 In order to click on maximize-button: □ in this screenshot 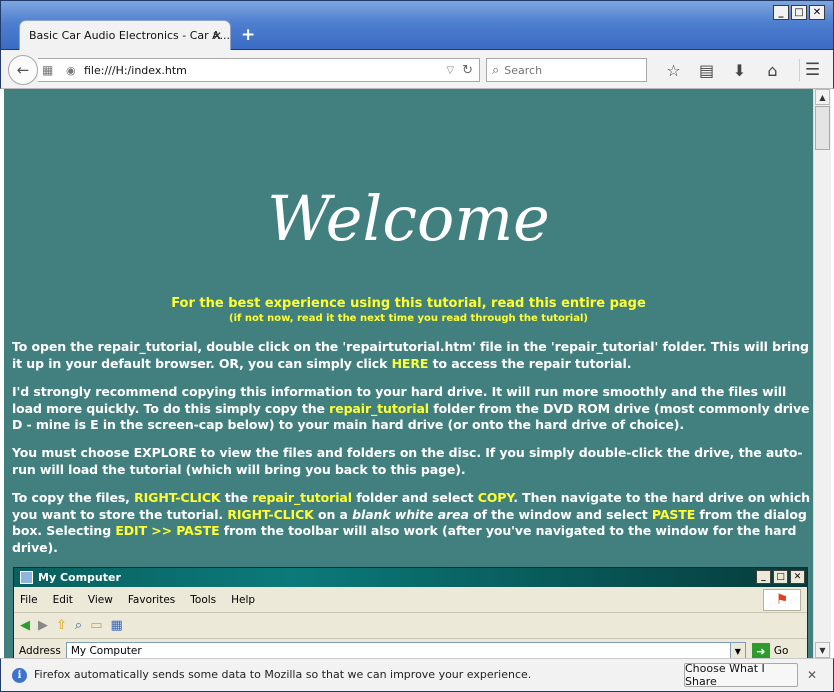, I will do `click(799, 12)`.